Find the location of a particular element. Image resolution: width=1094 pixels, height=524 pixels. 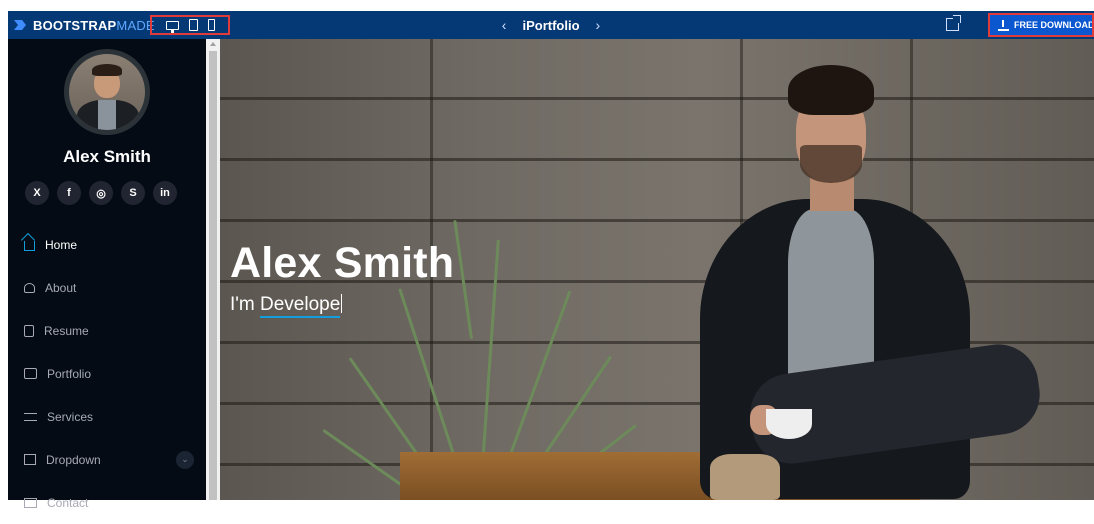

social-links: X f ◎ S in is located at coordinates (101, 193).